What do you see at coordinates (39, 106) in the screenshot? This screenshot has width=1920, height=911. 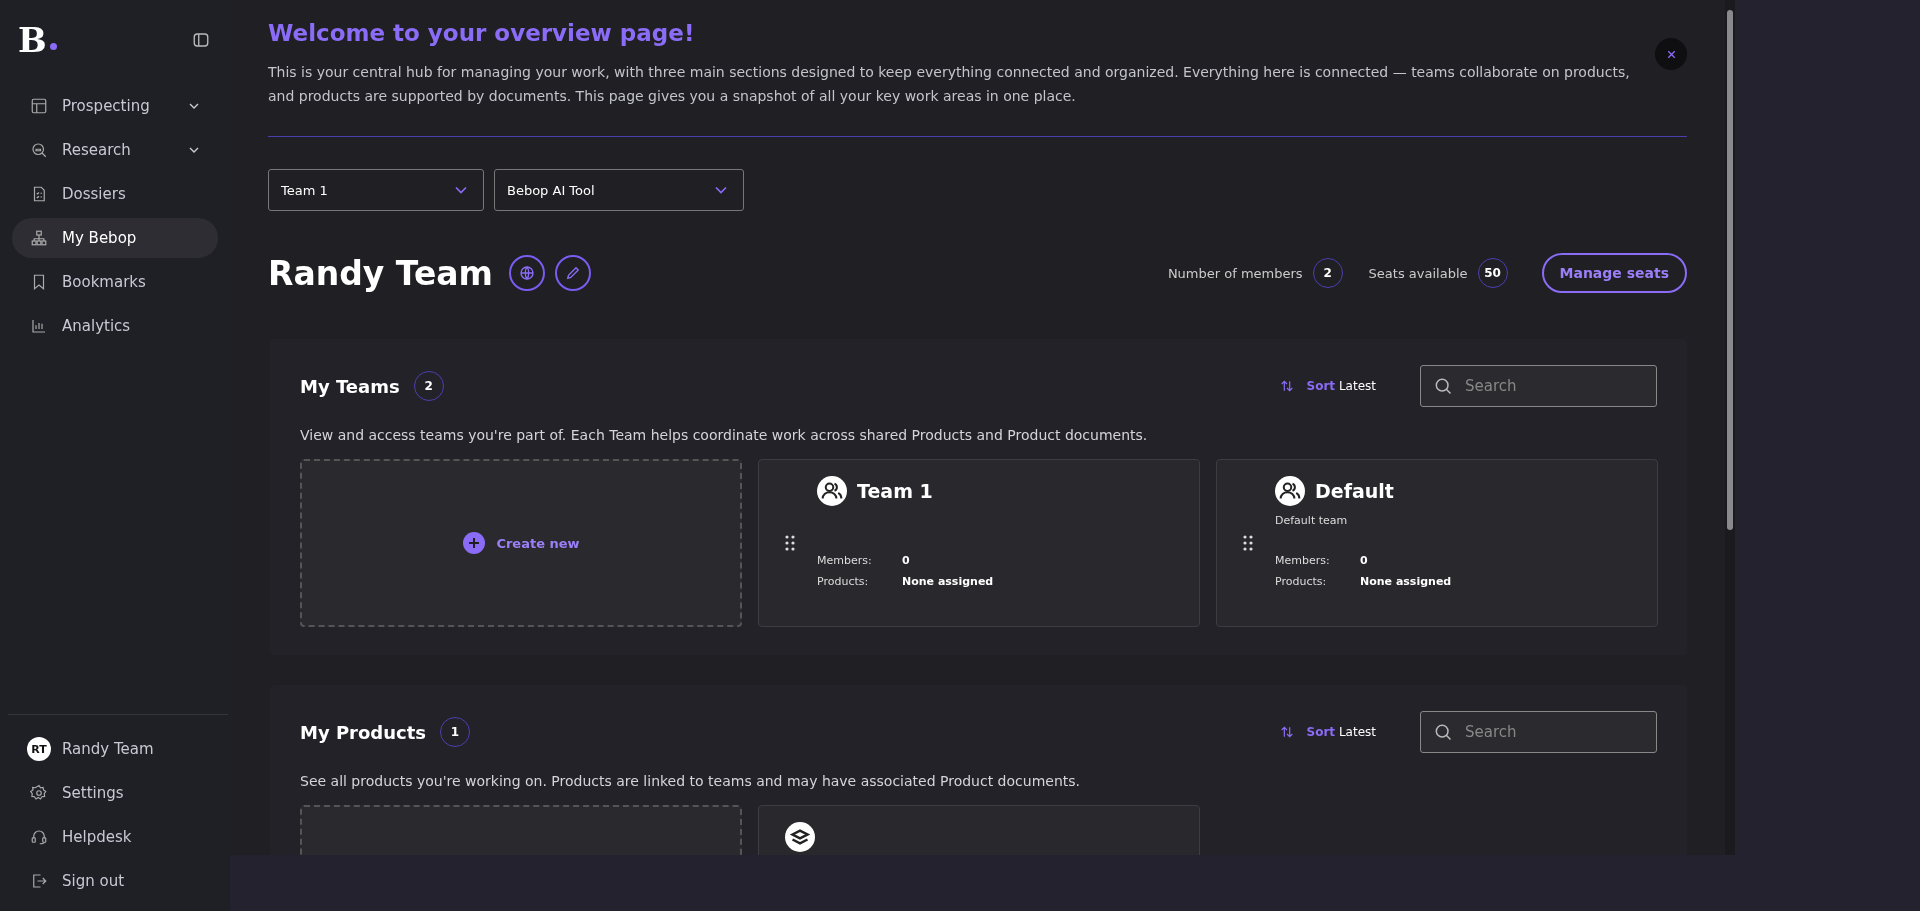 I see `table-icon` at bounding box center [39, 106].